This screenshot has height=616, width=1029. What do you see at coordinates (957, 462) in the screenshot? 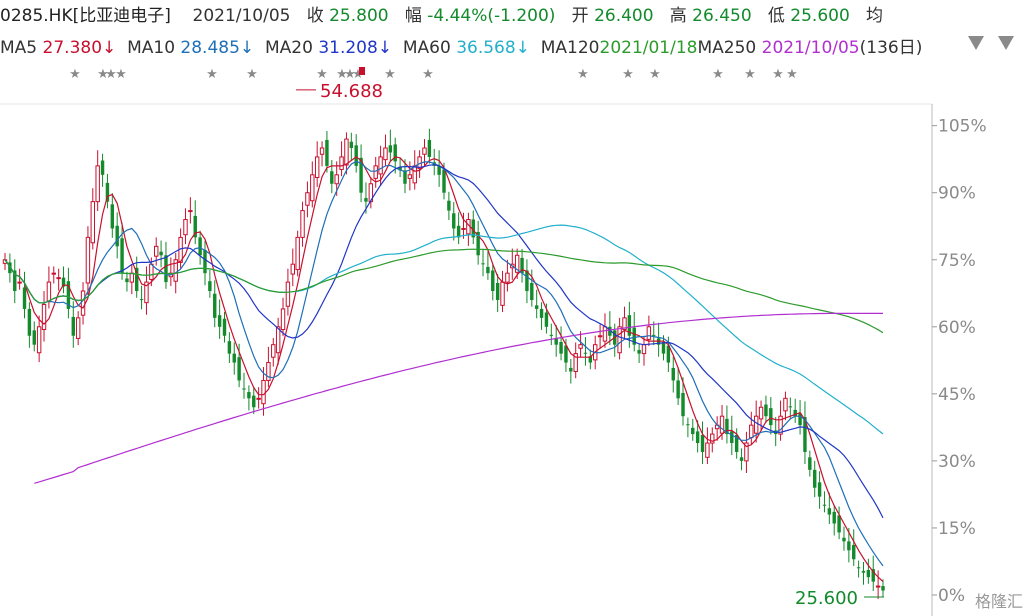
I see `y-axis-label: 30%` at bounding box center [957, 462].